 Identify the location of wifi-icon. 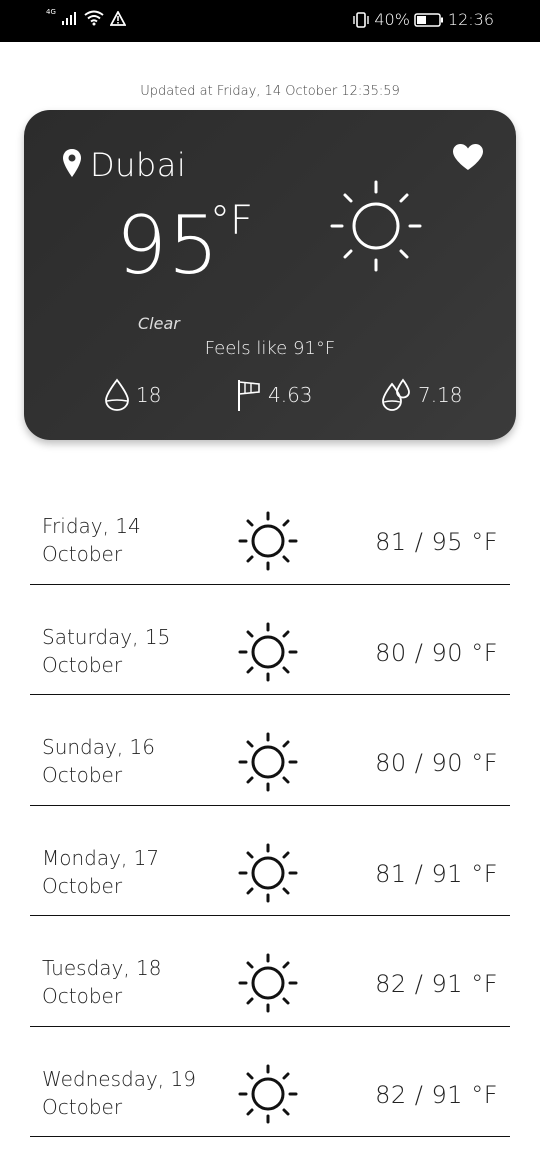
(94, 18).